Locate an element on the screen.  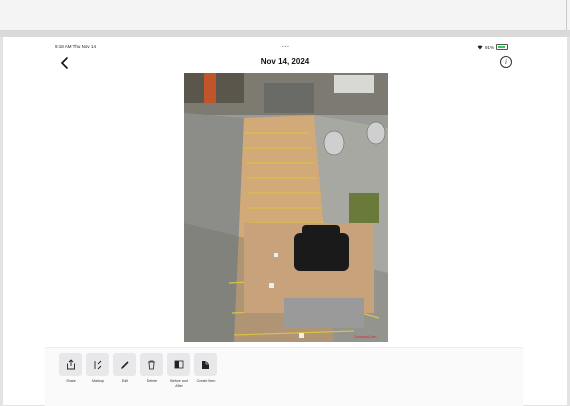
back-chevron-icon is located at coordinates (65, 63).